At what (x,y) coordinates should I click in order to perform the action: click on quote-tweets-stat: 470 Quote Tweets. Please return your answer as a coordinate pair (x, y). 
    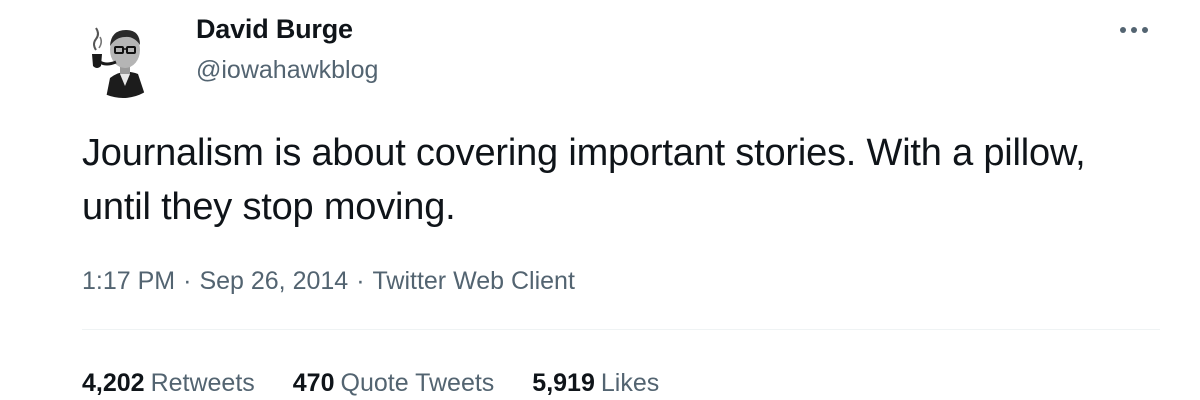
    Looking at the image, I should click on (394, 383).